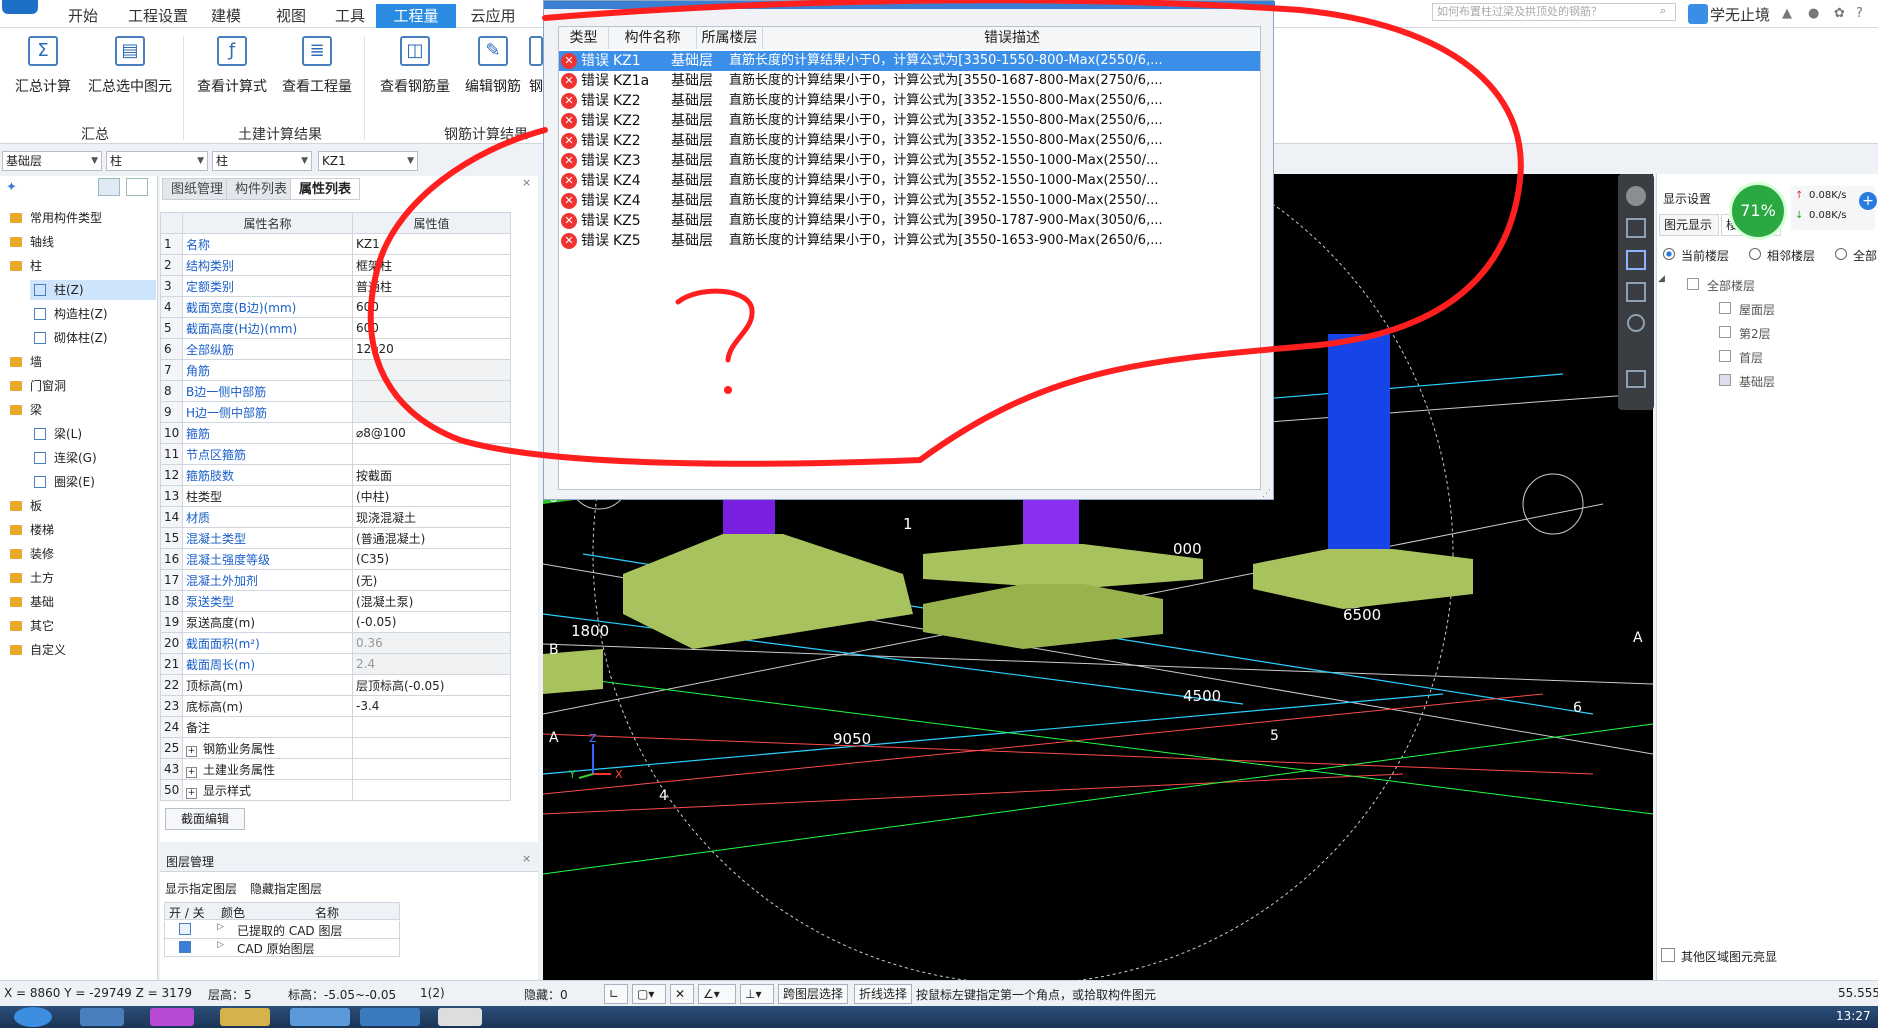 This screenshot has height=1028, width=1878. Describe the element at coordinates (1698, 14) in the screenshot. I see `user-avatar-icon` at that location.